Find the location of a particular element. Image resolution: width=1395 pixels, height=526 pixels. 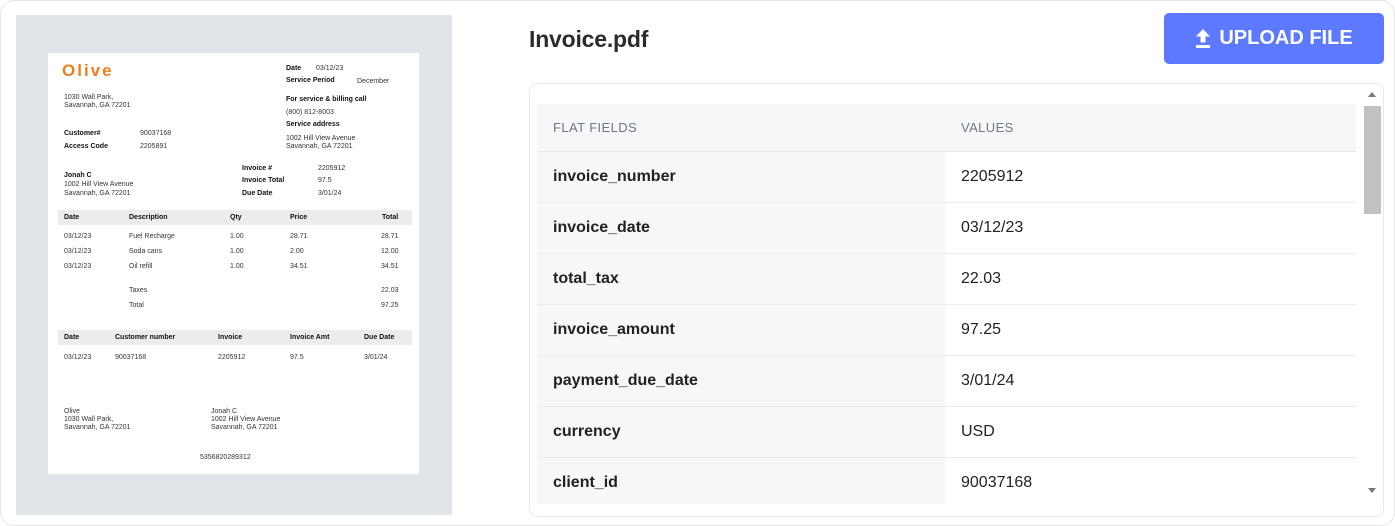

customer-label: Customer# is located at coordinates (82, 133).